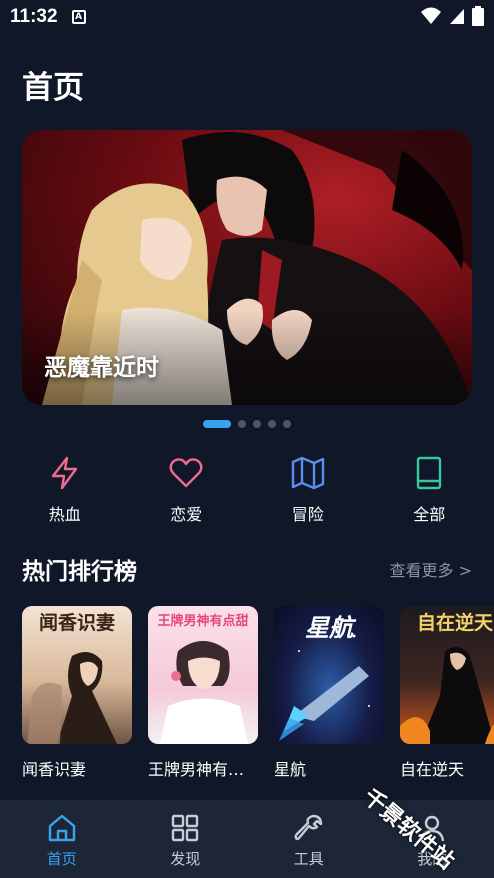  Describe the element at coordinates (64, 473) in the screenshot. I see `lightning-icon` at that location.